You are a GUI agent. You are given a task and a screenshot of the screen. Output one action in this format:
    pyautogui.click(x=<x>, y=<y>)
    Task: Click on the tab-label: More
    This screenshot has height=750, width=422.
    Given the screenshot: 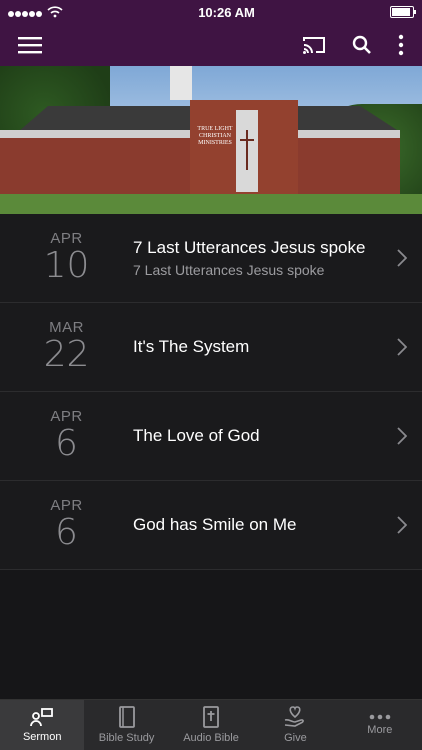 What is the action you would take?
    pyautogui.click(x=380, y=730)
    